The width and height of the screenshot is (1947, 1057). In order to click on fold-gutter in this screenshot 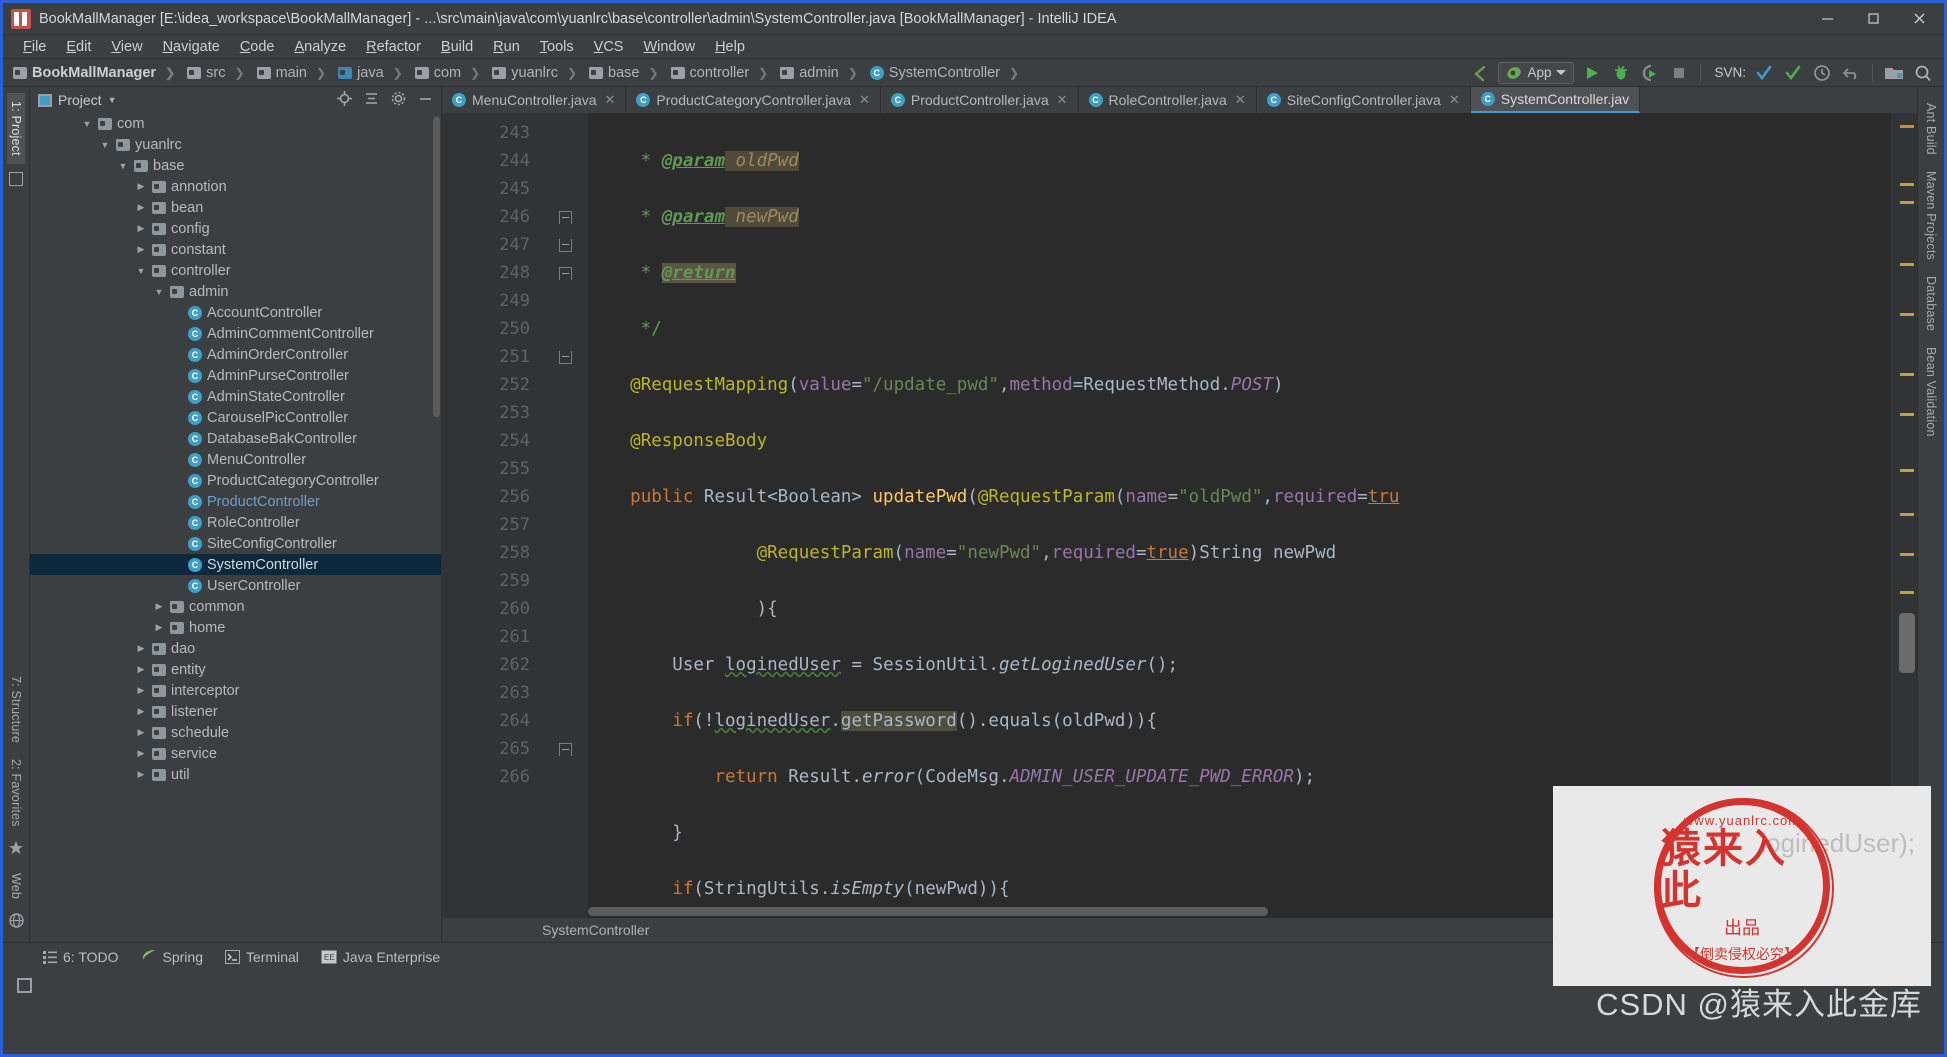, I will do `click(565, 515)`.